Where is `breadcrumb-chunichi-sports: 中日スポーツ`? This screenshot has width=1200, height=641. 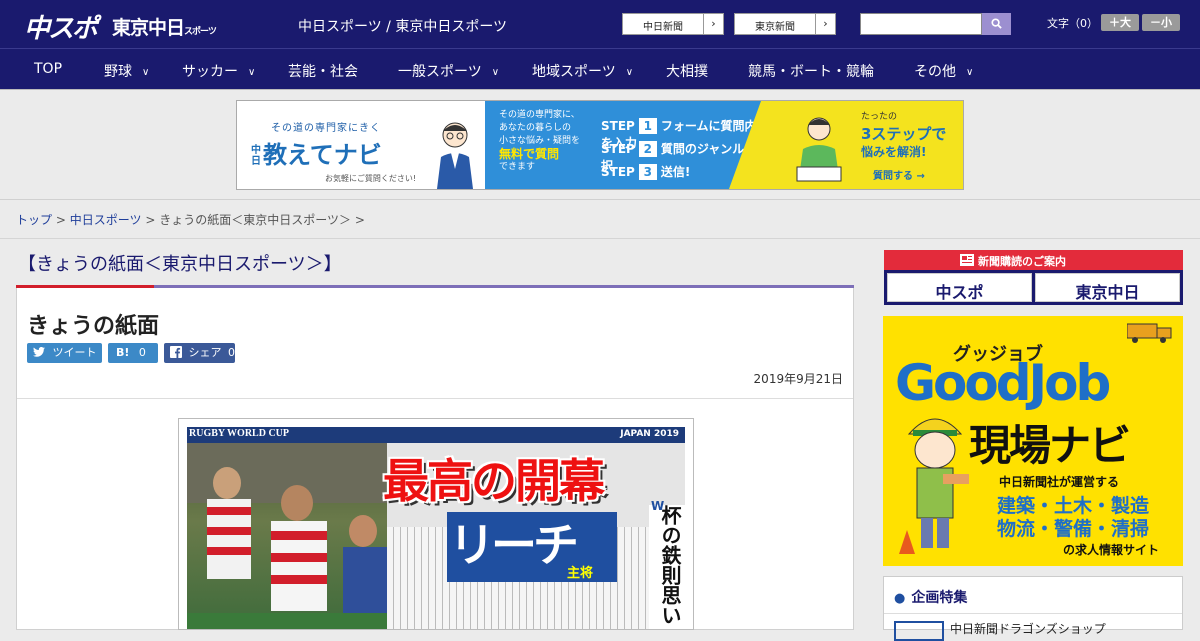 breadcrumb-chunichi-sports: 中日スポーツ is located at coordinates (106, 220).